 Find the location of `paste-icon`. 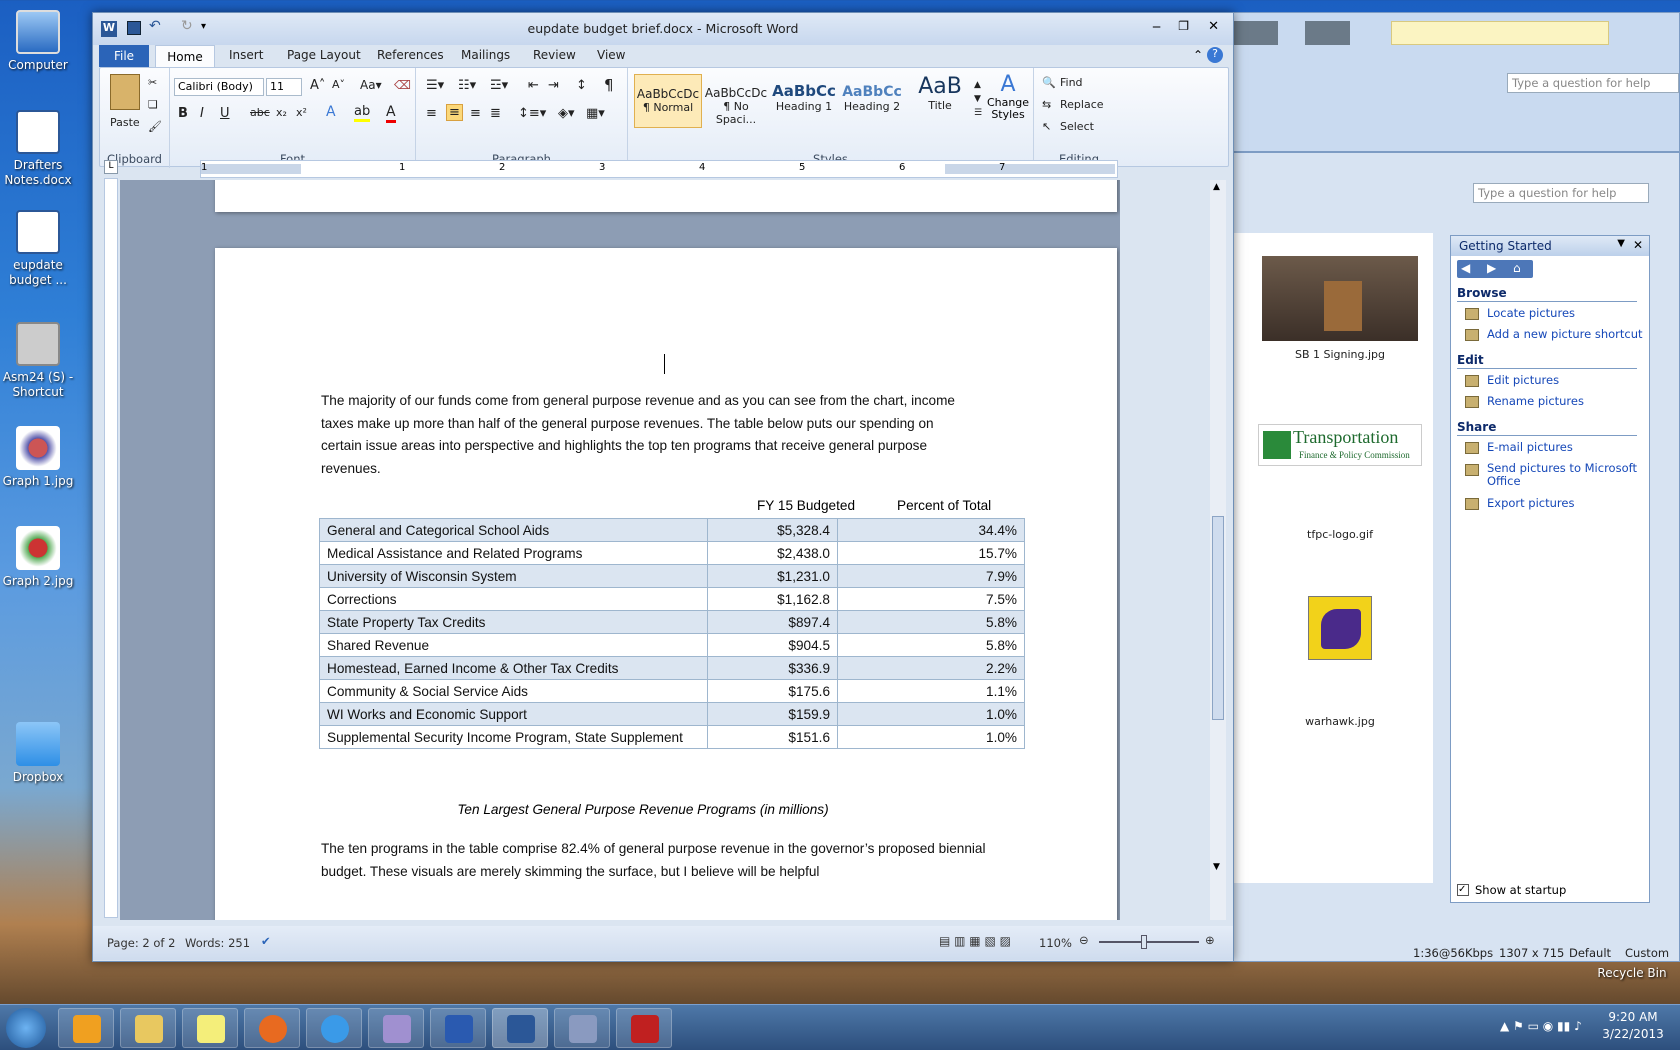

paste-icon is located at coordinates (125, 92).